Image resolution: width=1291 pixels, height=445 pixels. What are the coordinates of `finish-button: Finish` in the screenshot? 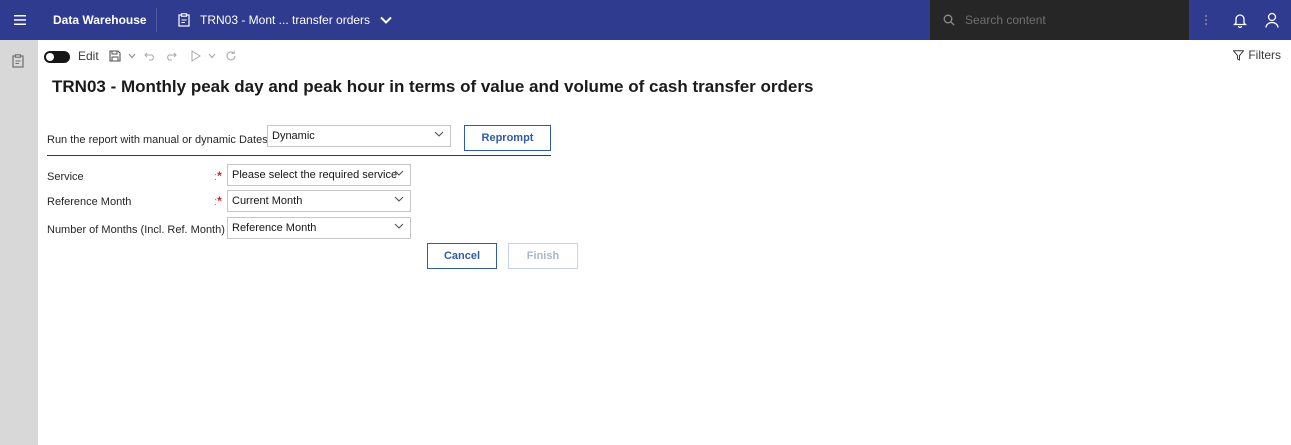 It's located at (543, 256).